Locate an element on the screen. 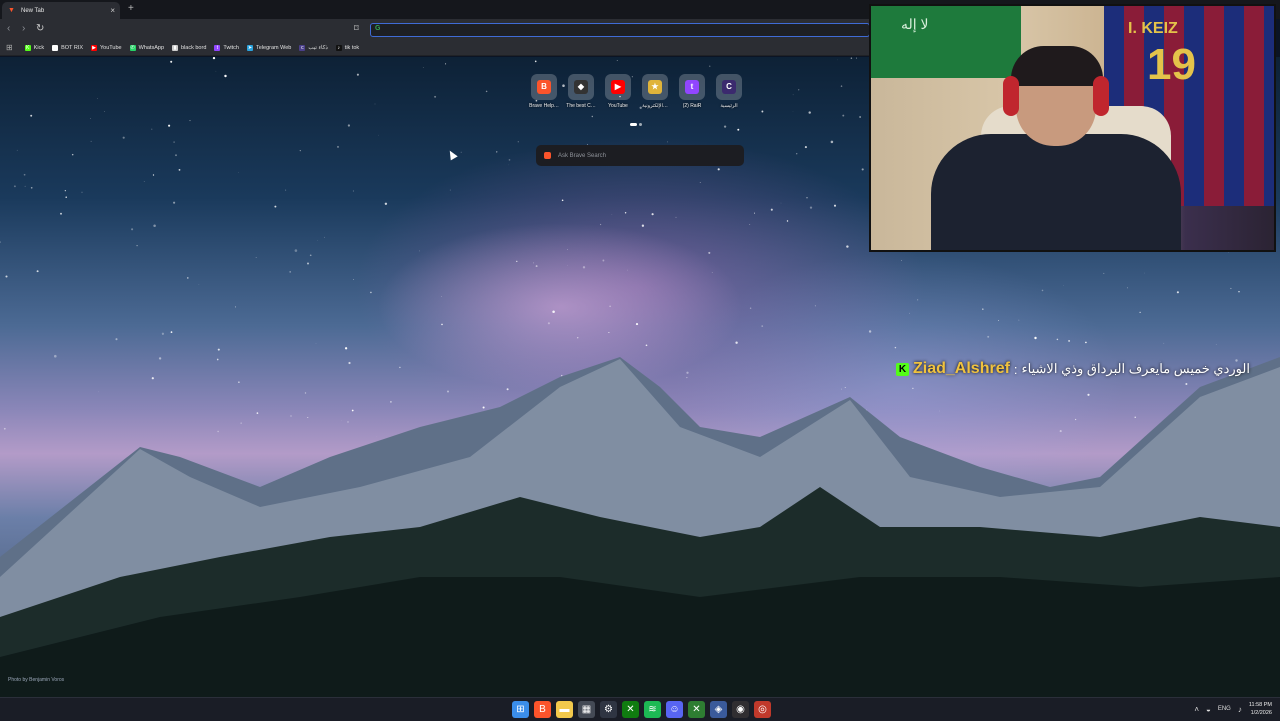  jersey-name: I. KEIZ is located at coordinates (1153, 29).